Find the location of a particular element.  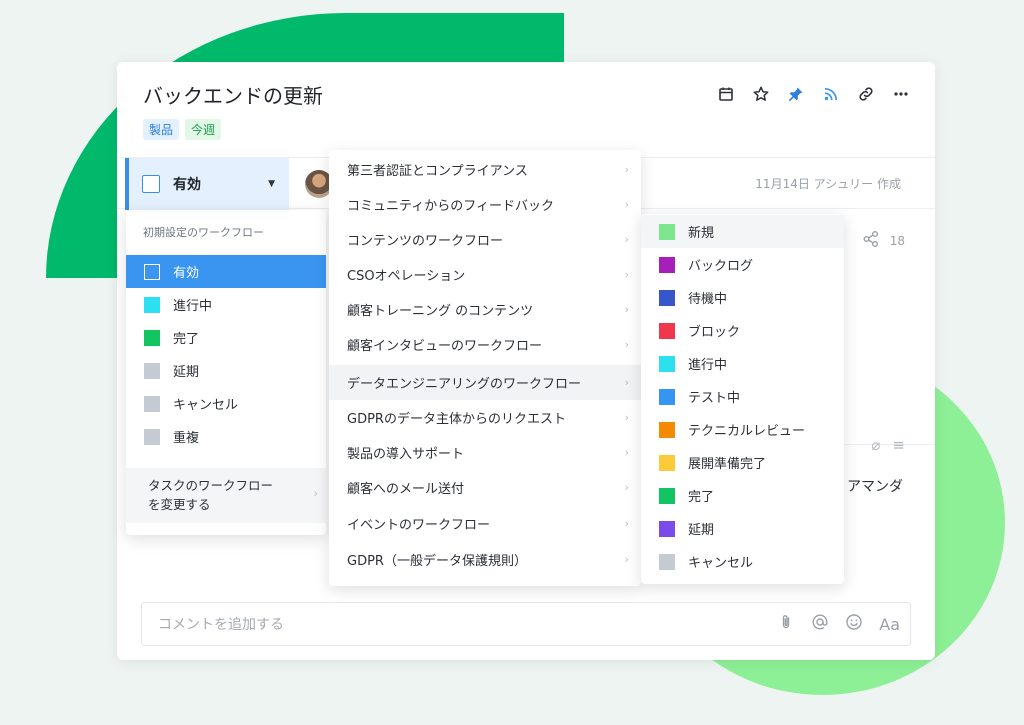

tag-product: 製品 is located at coordinates (161, 129).